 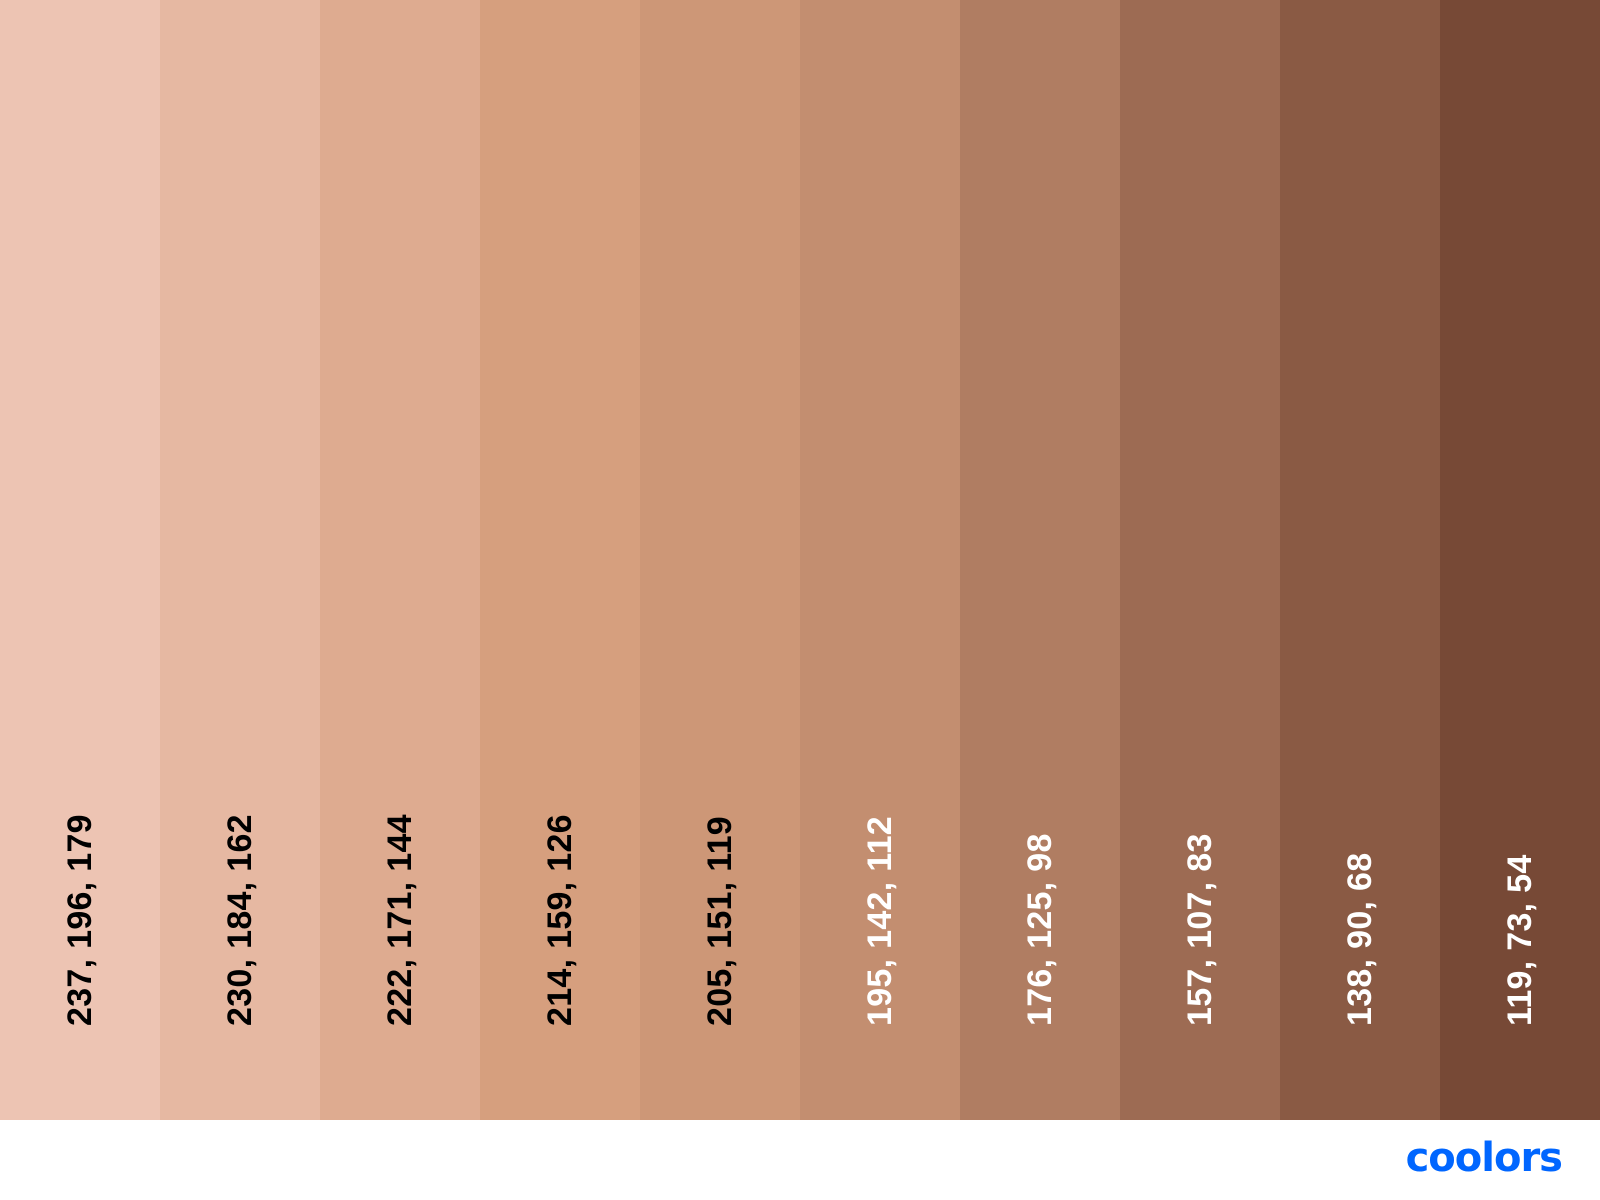 I want to click on swatch-rgb-label: 176, 125, 98, so click(x=1040, y=929).